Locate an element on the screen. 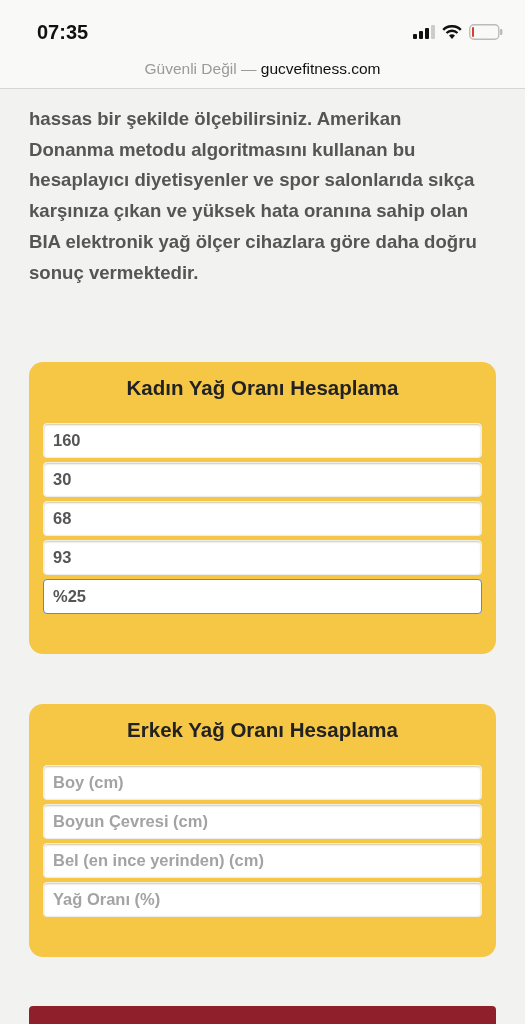  url-domain: gucvefitness.com is located at coordinates (320, 68).